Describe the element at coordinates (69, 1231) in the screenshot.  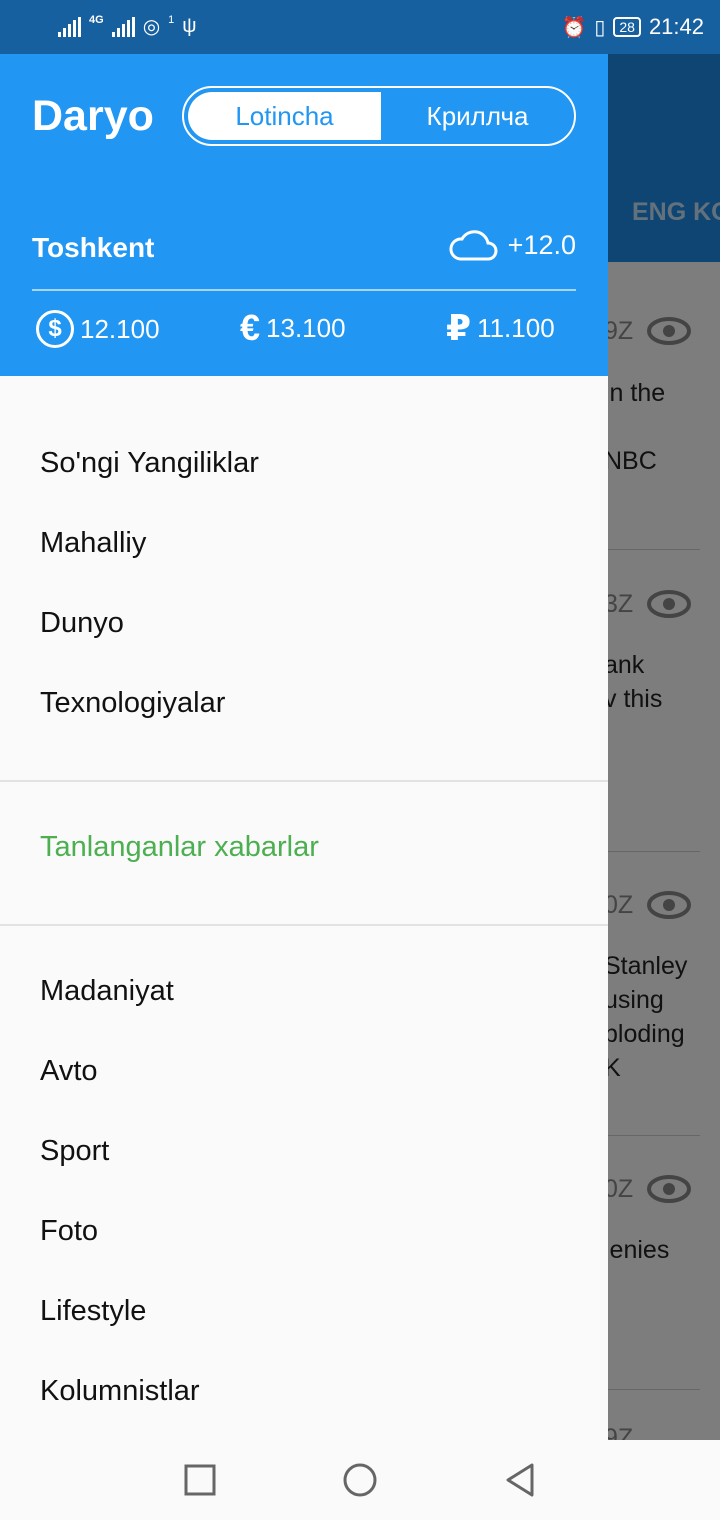
I see `menu-item-photo: Foto` at that location.